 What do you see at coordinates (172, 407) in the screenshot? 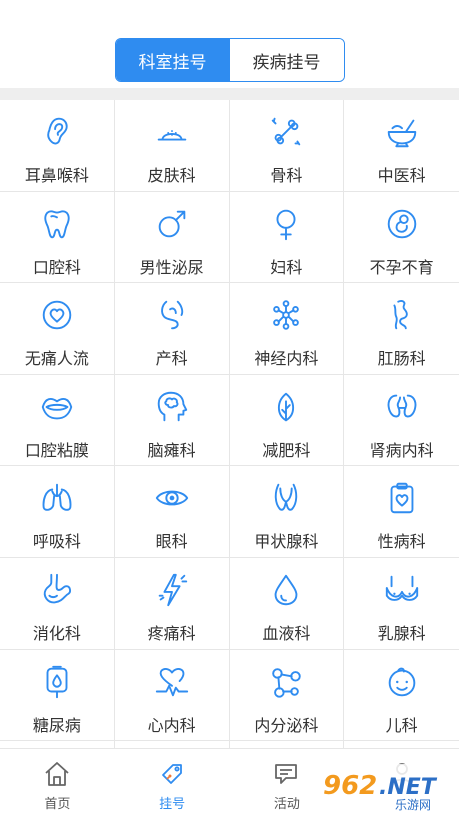
I see `brain-head-icon` at bounding box center [172, 407].